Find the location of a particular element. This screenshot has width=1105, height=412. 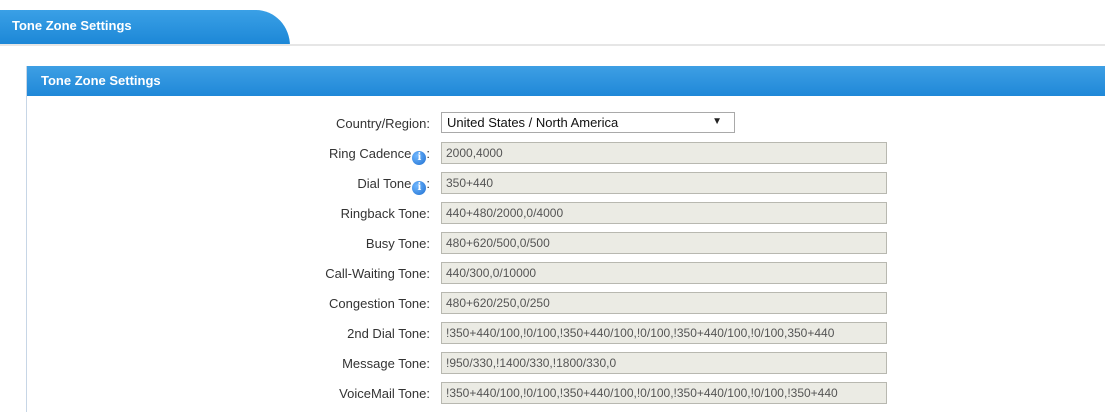

ring-cadence-label: Ring Cadence i: is located at coordinates (379, 155).